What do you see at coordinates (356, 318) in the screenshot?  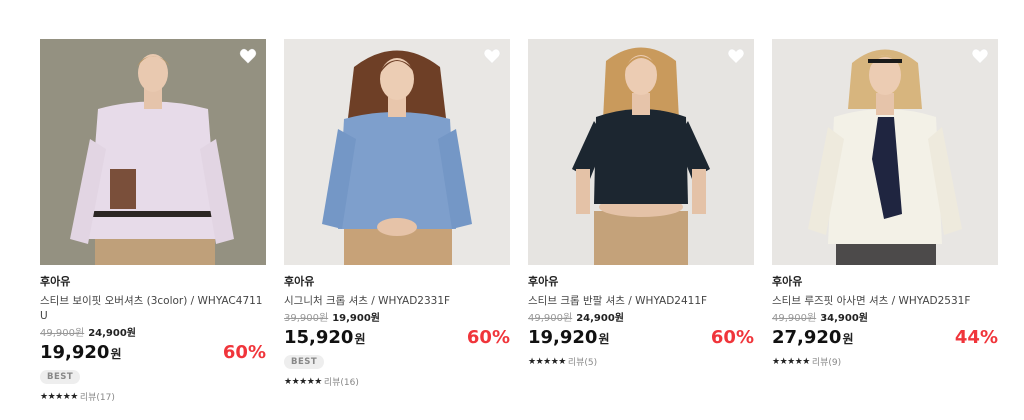 I see `previous-price: 19,900원` at bounding box center [356, 318].